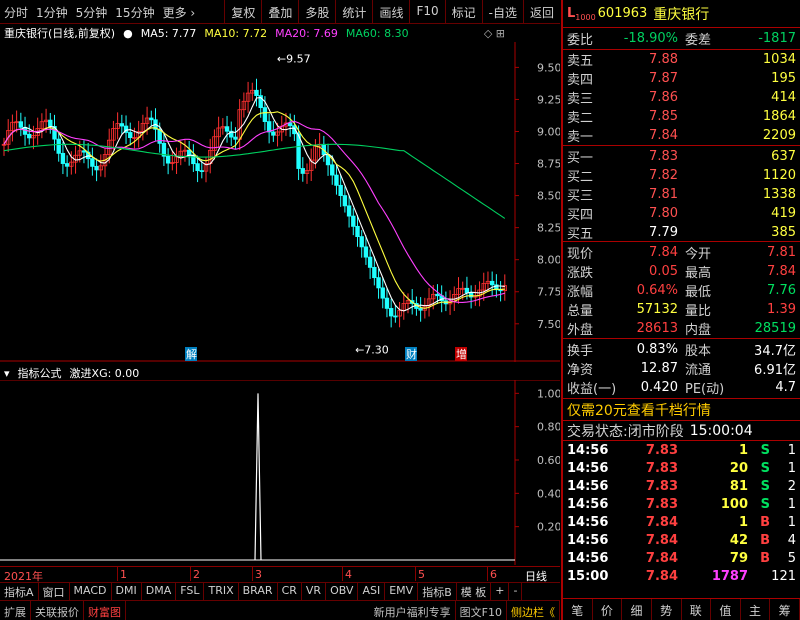 This screenshot has width=800, height=620. What do you see at coordinates (743, 522) in the screenshot?
I see `tick-volume: 1` at bounding box center [743, 522].